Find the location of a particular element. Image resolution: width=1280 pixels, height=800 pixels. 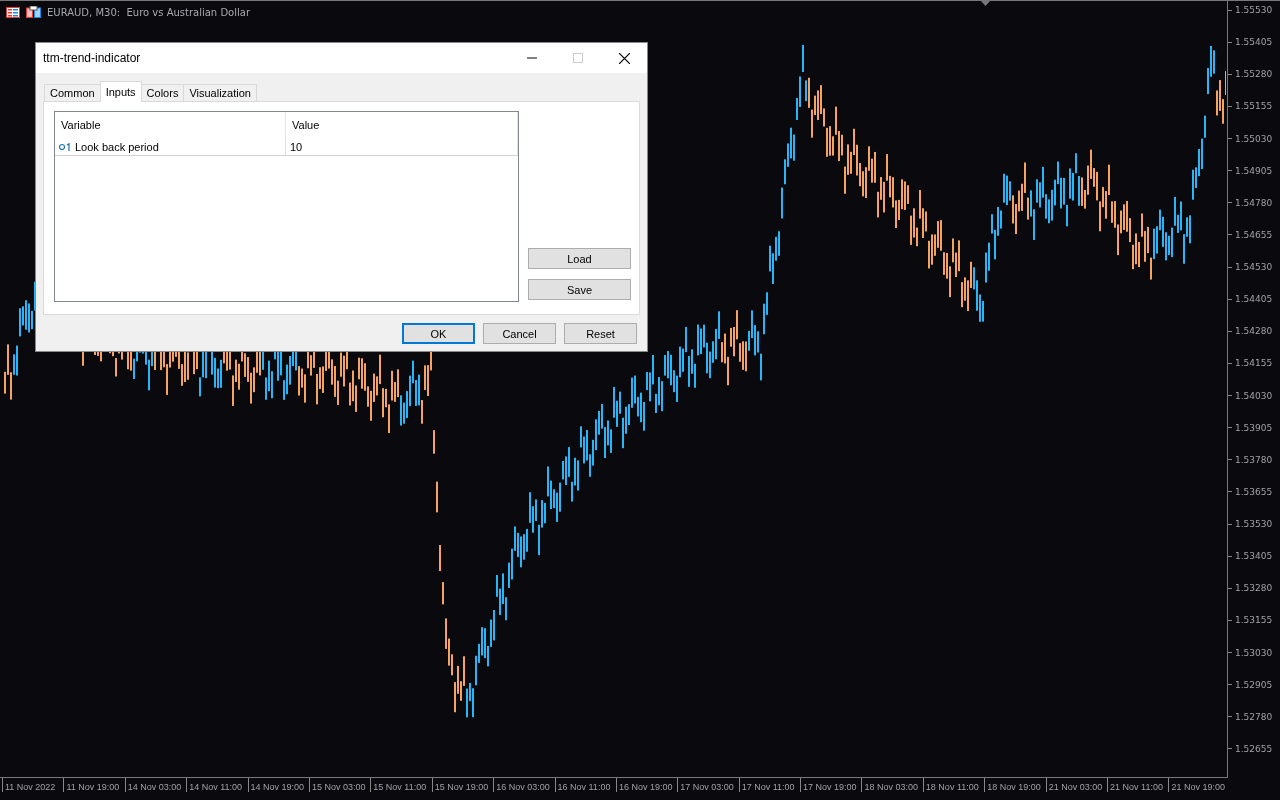

tab: Common is located at coordinates (72, 93).